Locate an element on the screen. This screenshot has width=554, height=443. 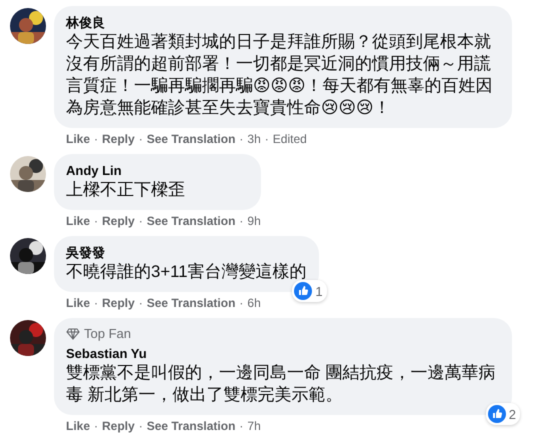
diamond-icon is located at coordinates (73, 334).